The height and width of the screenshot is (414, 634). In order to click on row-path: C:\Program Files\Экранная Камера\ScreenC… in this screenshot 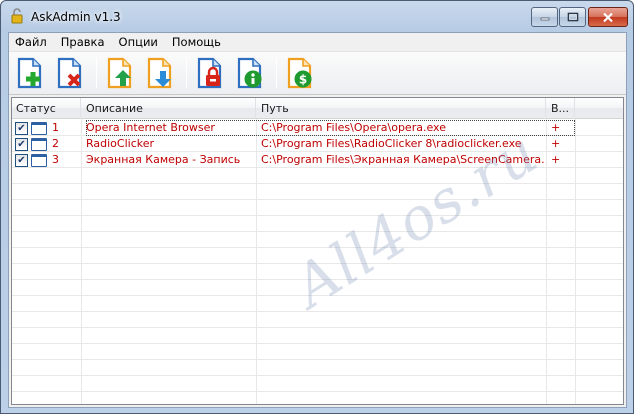, I will do `click(402, 159)`.